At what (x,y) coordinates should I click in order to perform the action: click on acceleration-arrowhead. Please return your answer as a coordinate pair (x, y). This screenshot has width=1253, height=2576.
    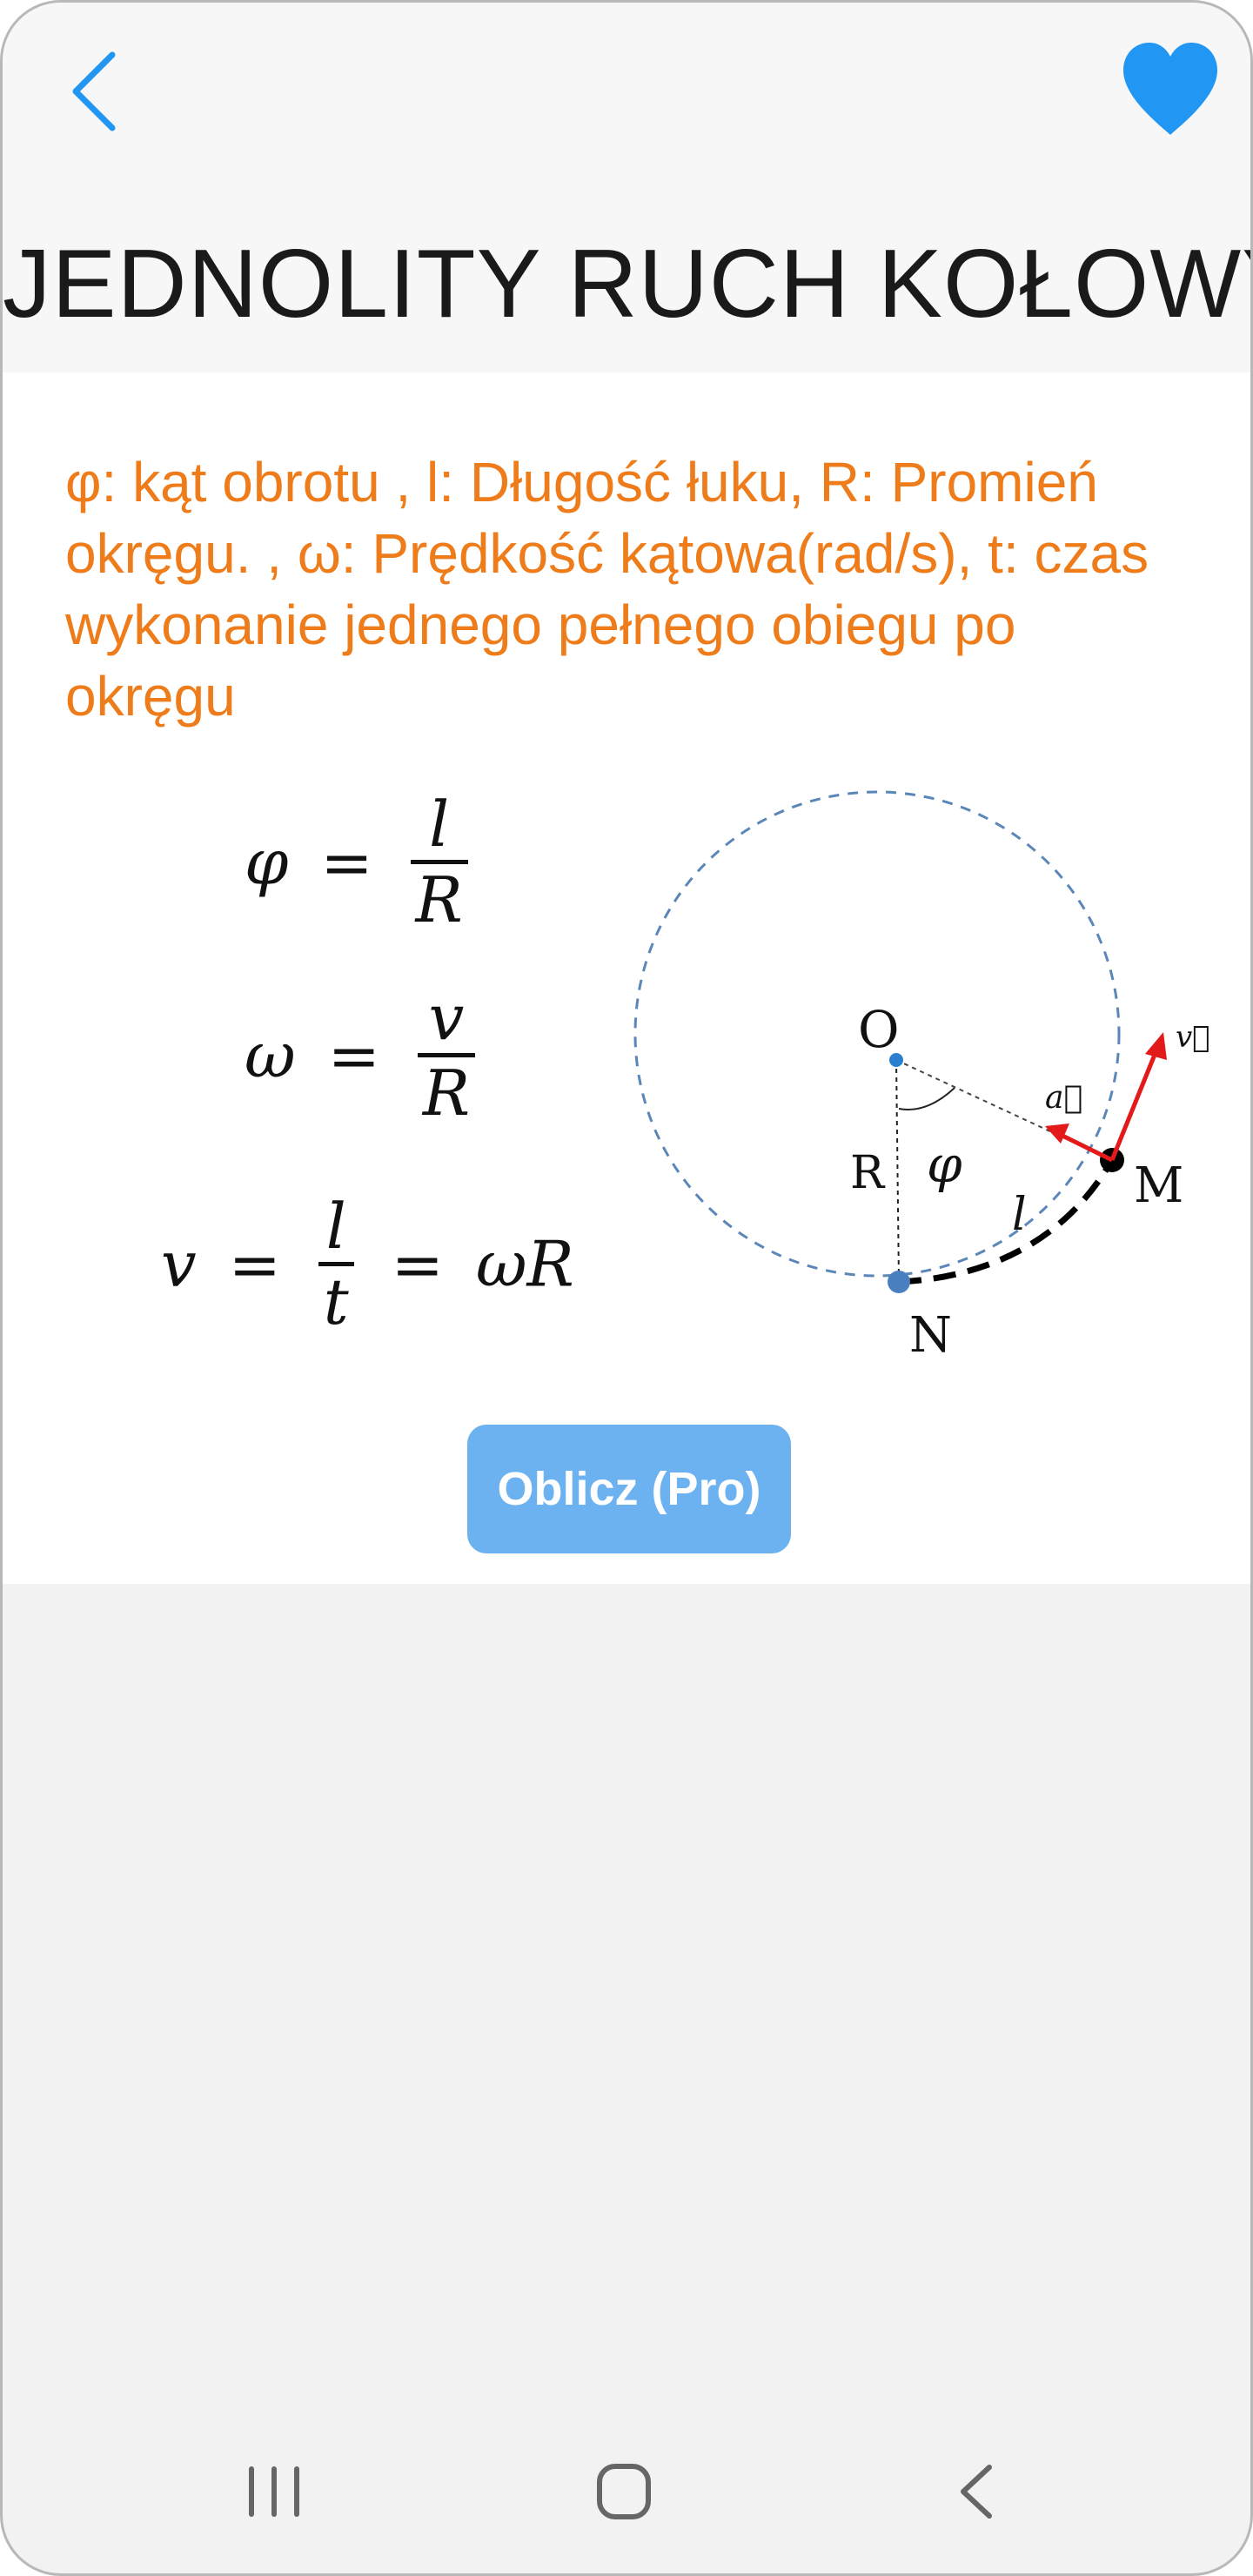
    Looking at the image, I should click on (1057, 1134).